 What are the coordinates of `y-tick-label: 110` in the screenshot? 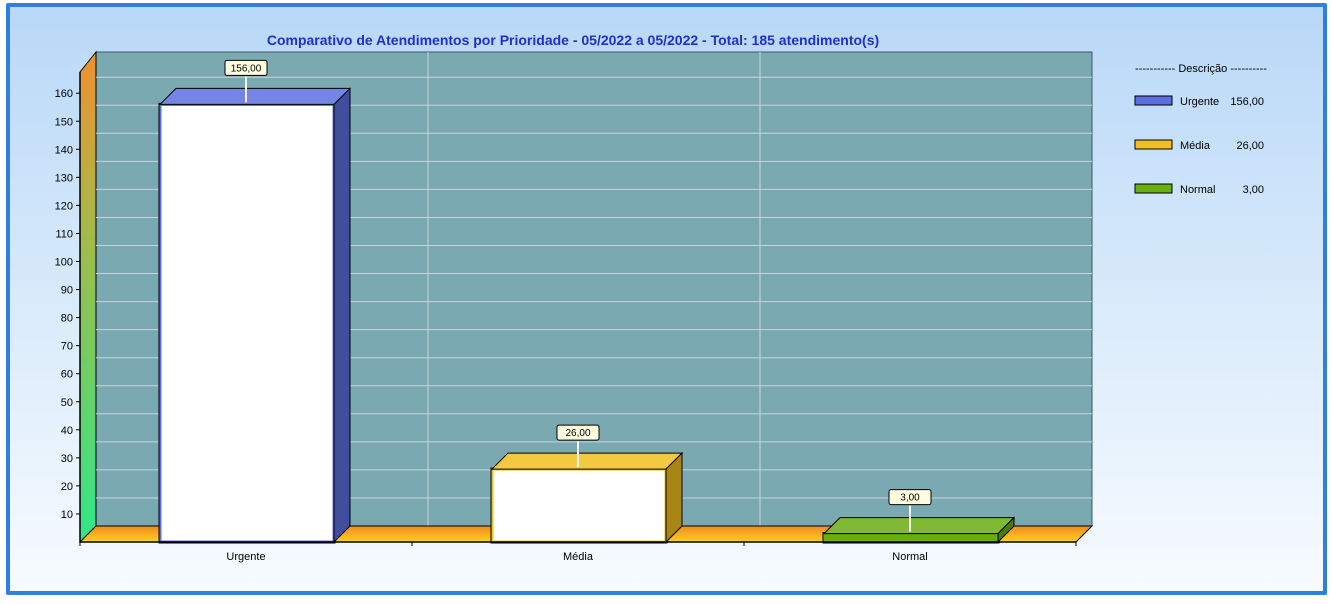 It's located at (64, 234).